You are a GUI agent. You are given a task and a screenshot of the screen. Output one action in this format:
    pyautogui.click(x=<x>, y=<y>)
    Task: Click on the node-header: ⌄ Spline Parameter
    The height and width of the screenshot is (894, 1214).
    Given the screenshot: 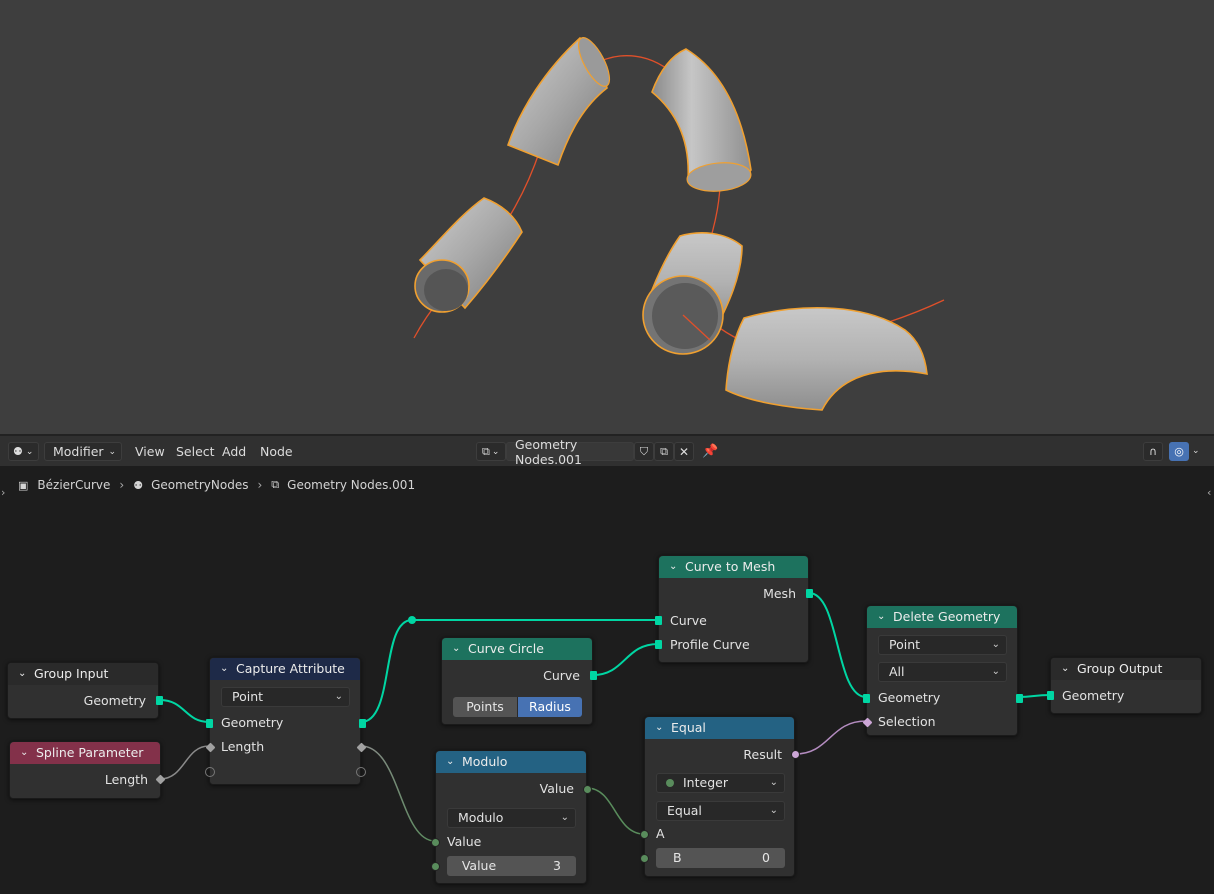 What is the action you would take?
    pyautogui.click(x=85, y=753)
    